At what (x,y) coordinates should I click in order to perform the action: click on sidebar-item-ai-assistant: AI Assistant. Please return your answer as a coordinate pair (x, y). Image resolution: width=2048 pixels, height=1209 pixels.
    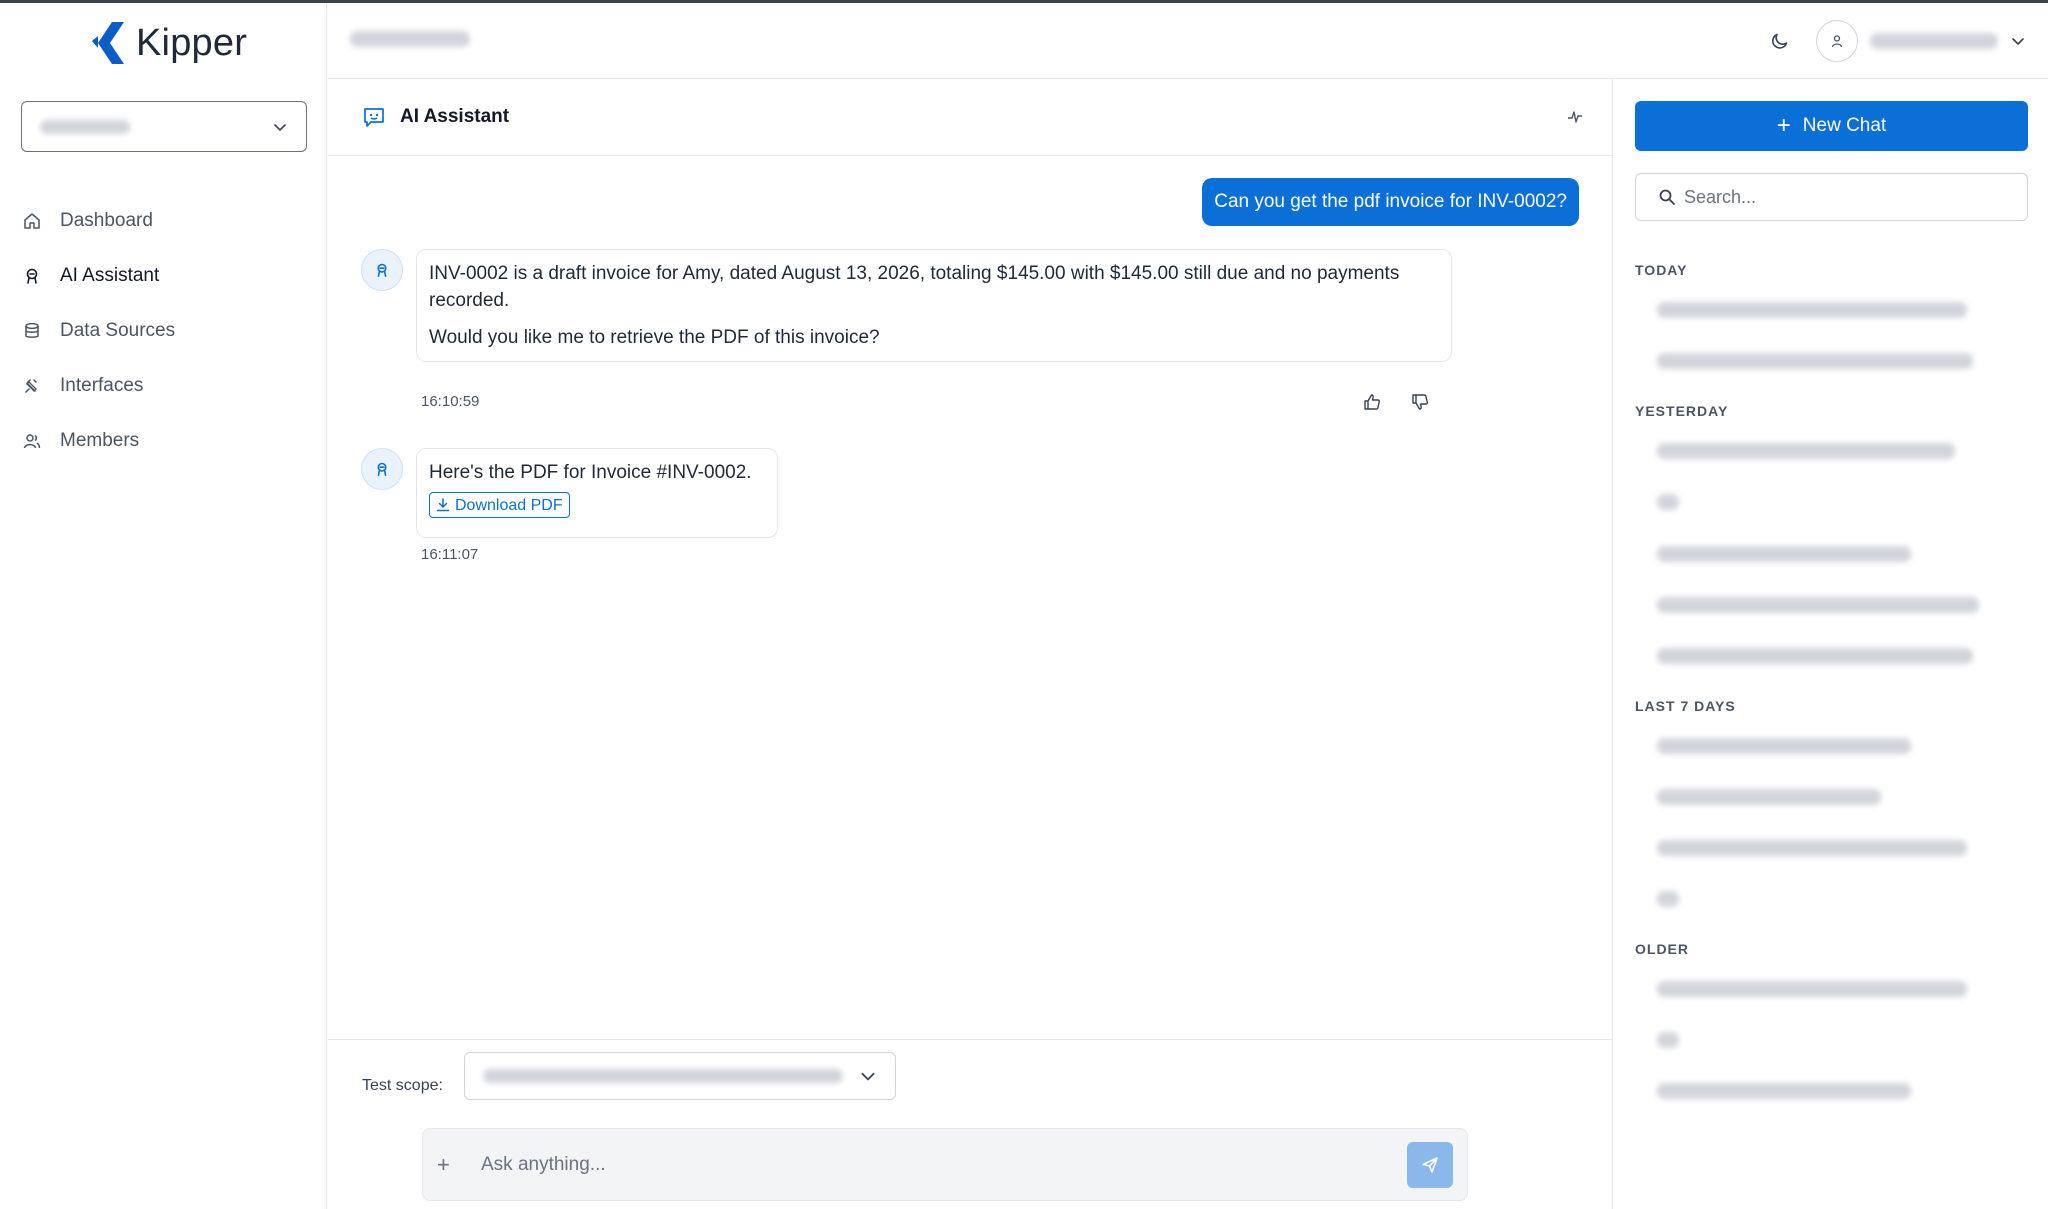
    Looking at the image, I should click on (167, 275).